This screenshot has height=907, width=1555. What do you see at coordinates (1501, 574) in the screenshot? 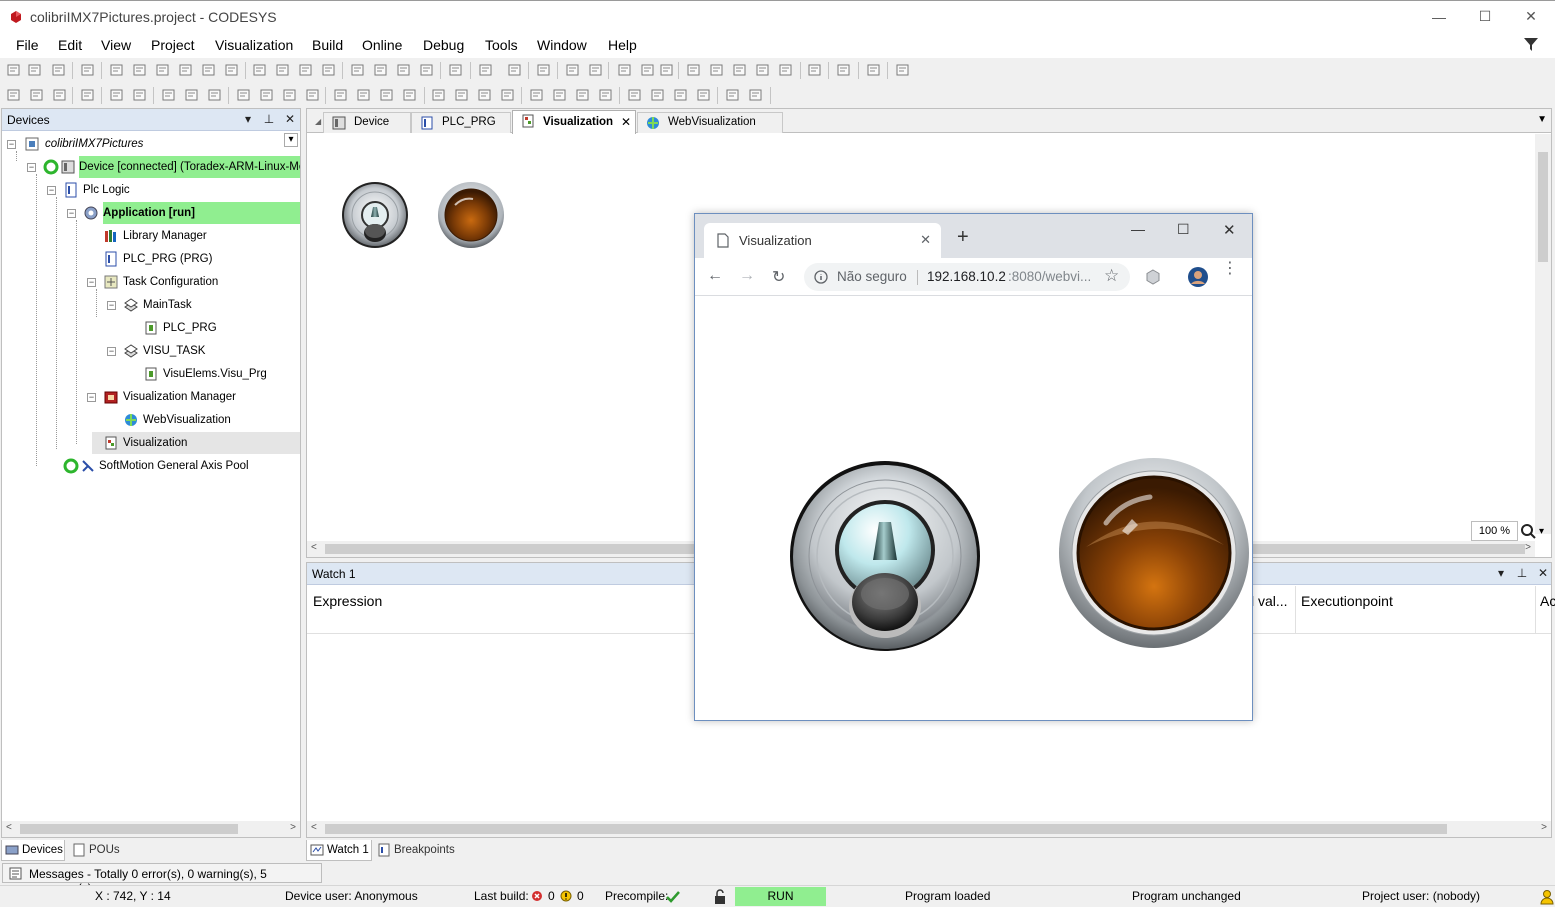
I see `panel-dropdown-icon: ▾` at bounding box center [1501, 574].